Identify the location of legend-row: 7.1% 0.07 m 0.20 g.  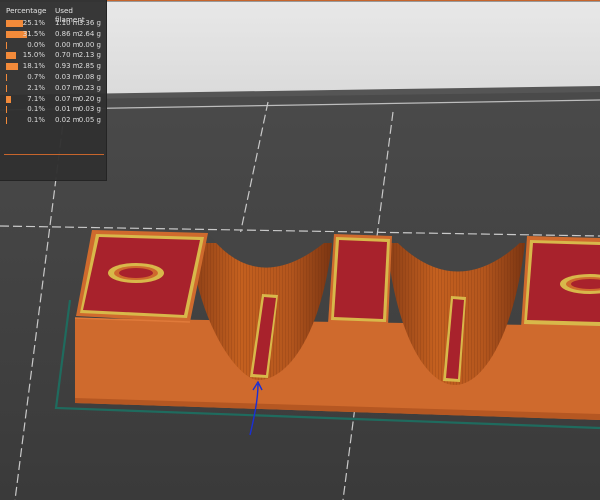
(55, 100).